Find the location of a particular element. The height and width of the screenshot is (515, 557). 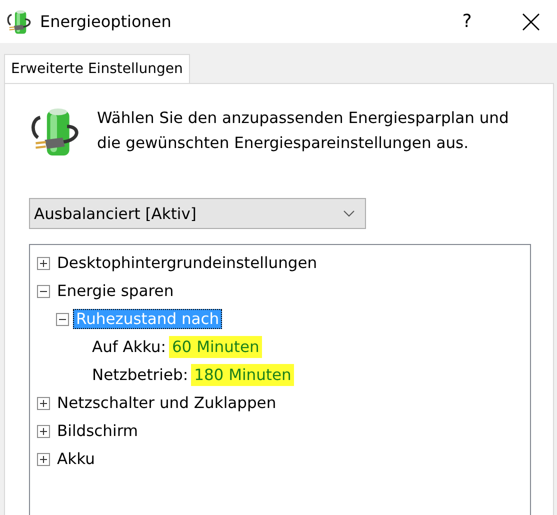

intro-text: Wählen Sie den anzupassenden Energiesparplan und die gewünschten Energiespareinstellungen aus. is located at coordinates (303, 131).